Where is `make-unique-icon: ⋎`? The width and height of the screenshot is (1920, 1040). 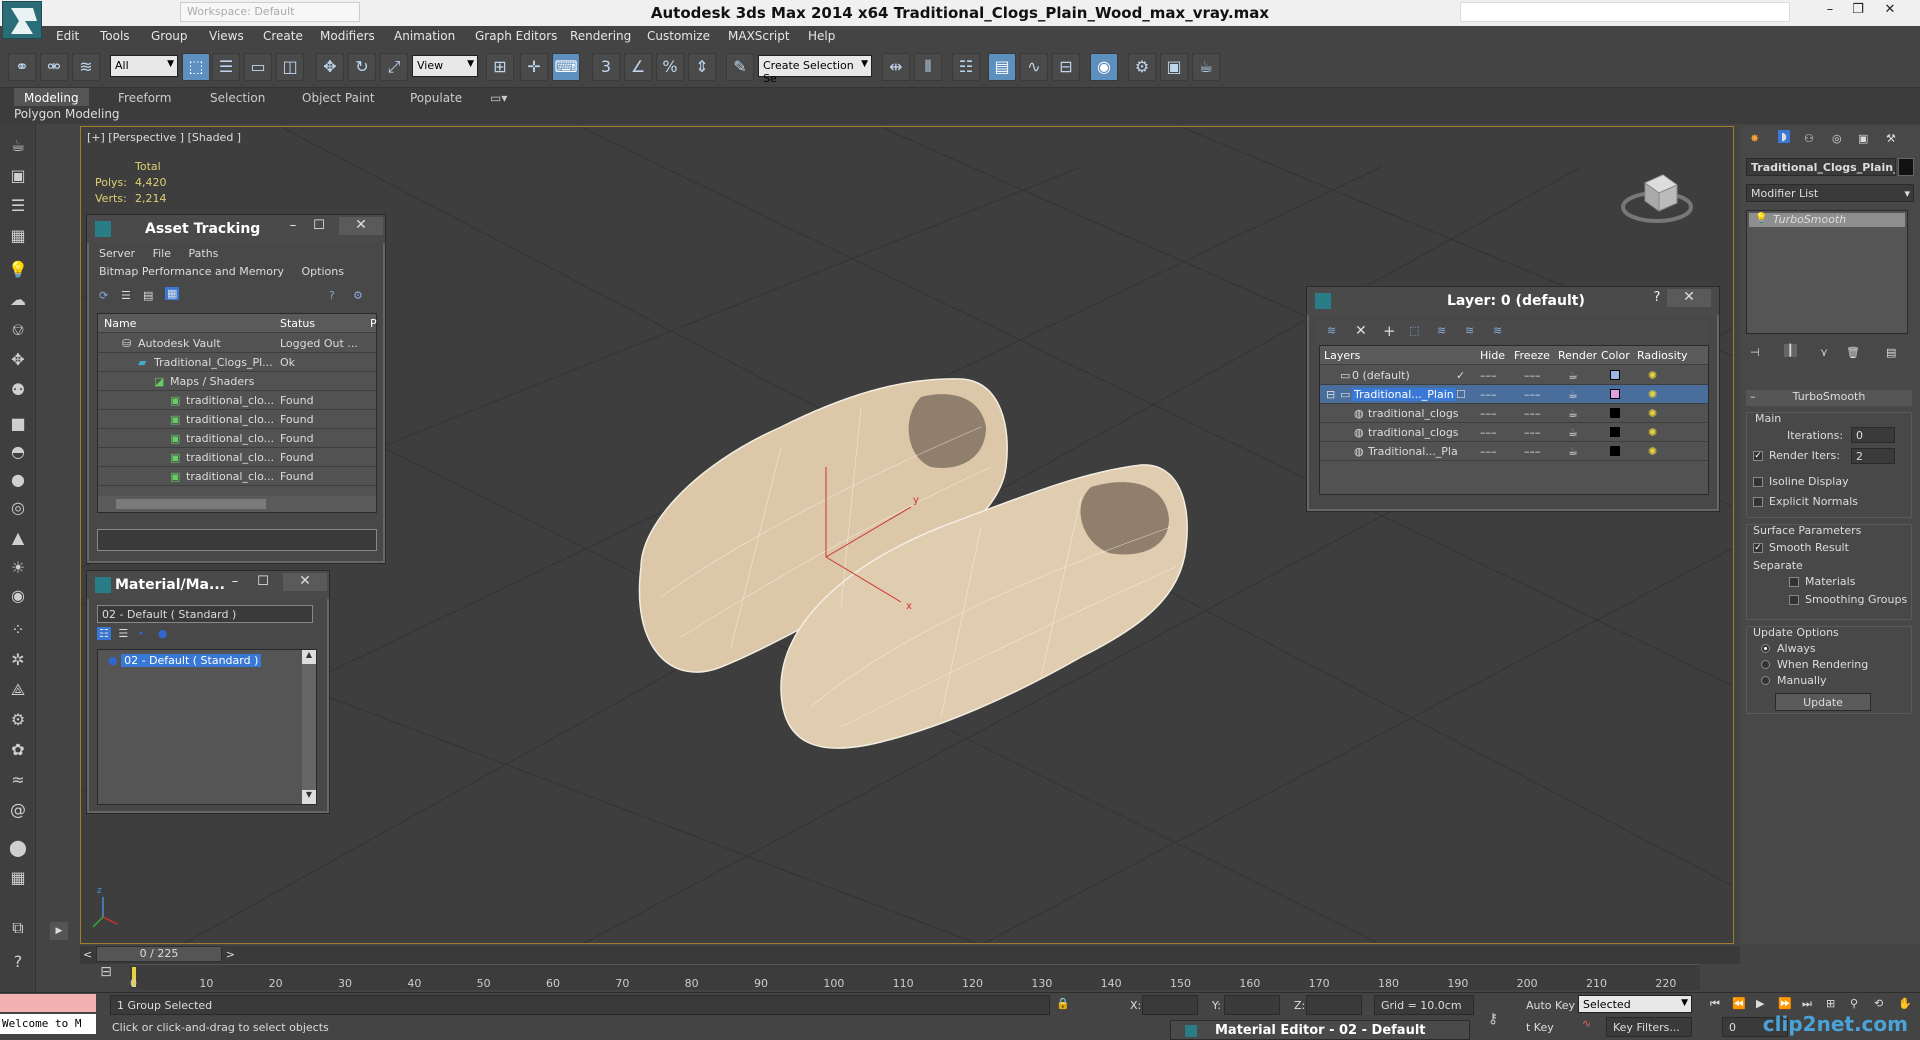 make-unique-icon: ⋎ is located at coordinates (1824, 352).